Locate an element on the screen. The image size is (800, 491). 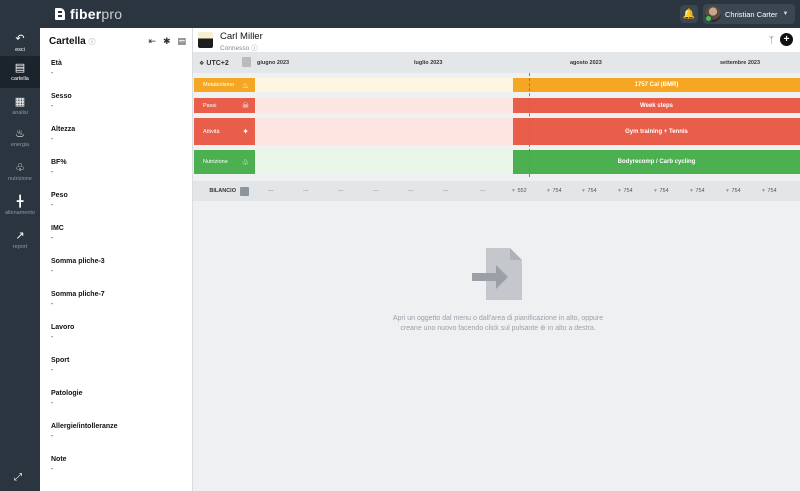
plan-bar-attivita: Gym training + Tennis is located at coordinates (656, 131).